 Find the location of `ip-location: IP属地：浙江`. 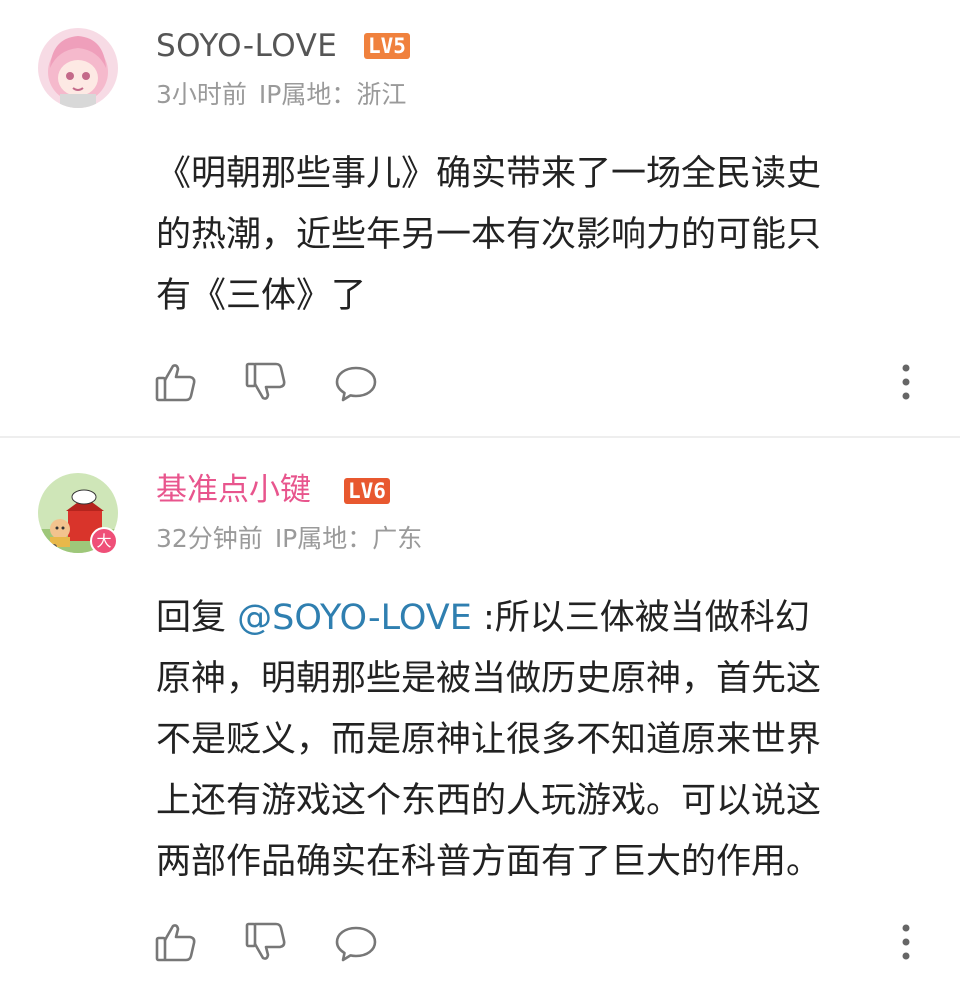

ip-location: IP属地：浙江 is located at coordinates (332, 94).